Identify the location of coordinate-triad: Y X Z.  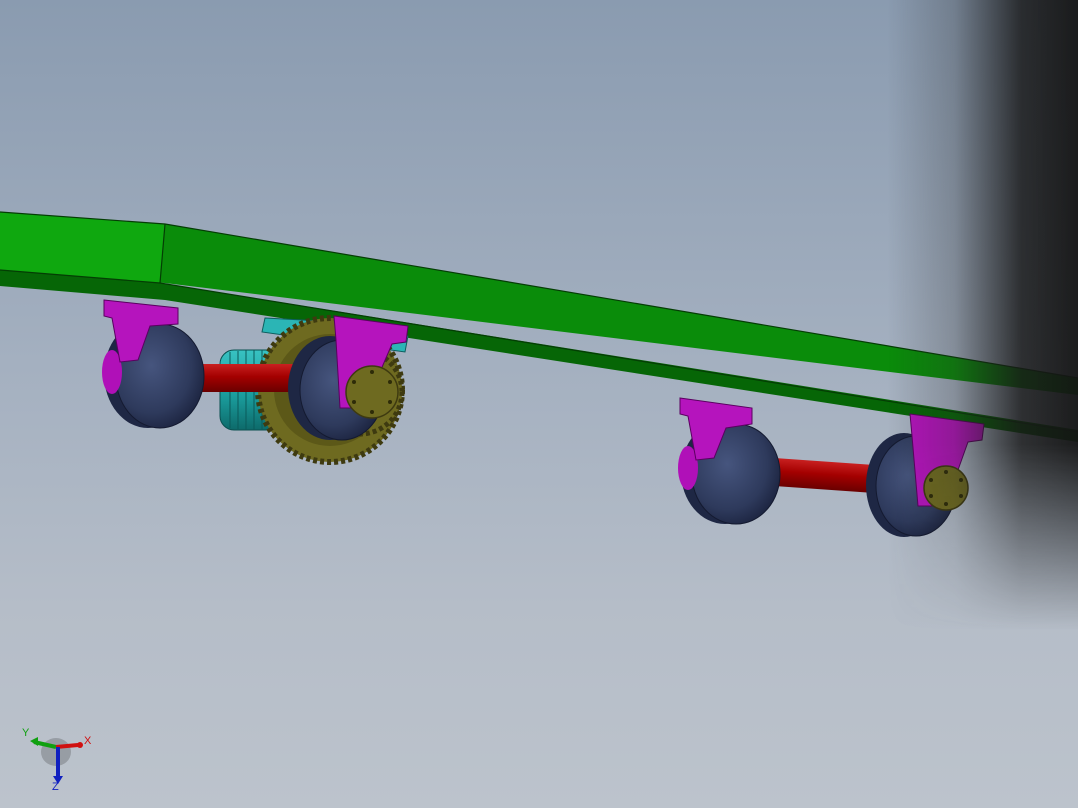
(58, 757).